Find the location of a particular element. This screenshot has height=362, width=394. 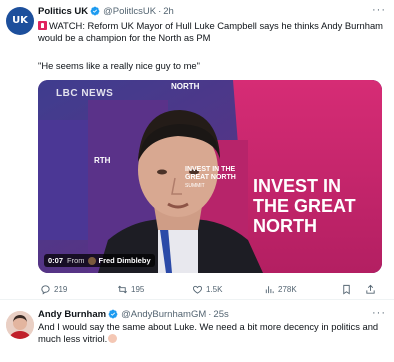

like-icon is located at coordinates (197, 289).